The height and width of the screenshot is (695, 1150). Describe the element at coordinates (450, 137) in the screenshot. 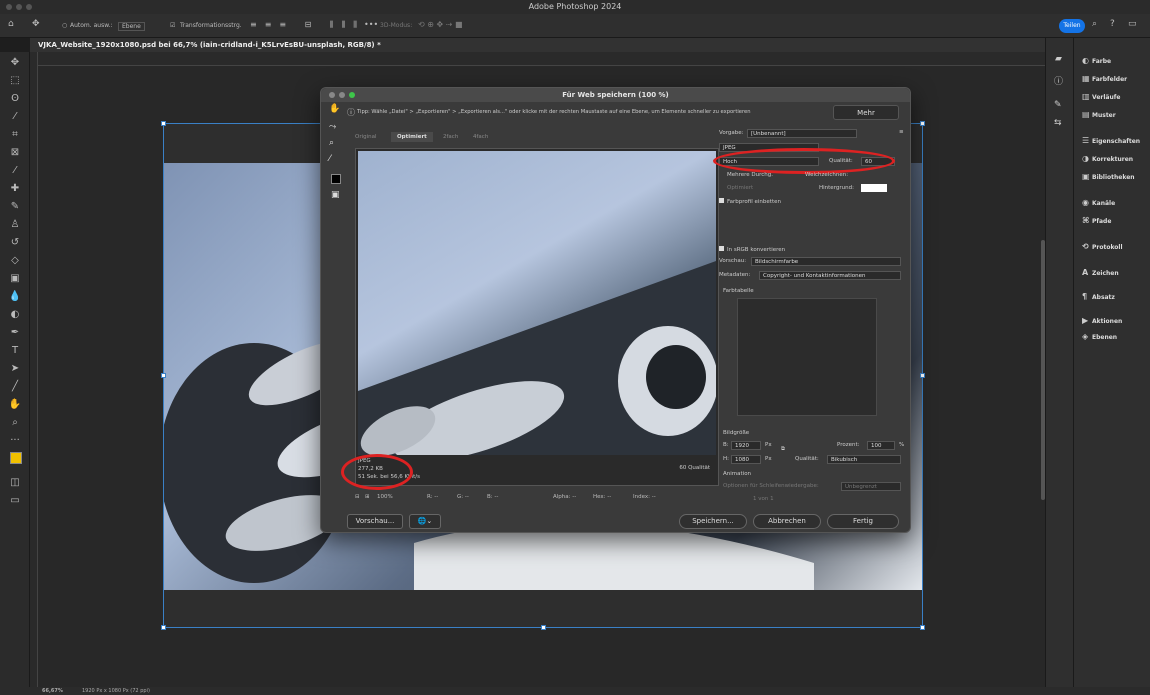

I see `tab-2up: 2fach` at that location.